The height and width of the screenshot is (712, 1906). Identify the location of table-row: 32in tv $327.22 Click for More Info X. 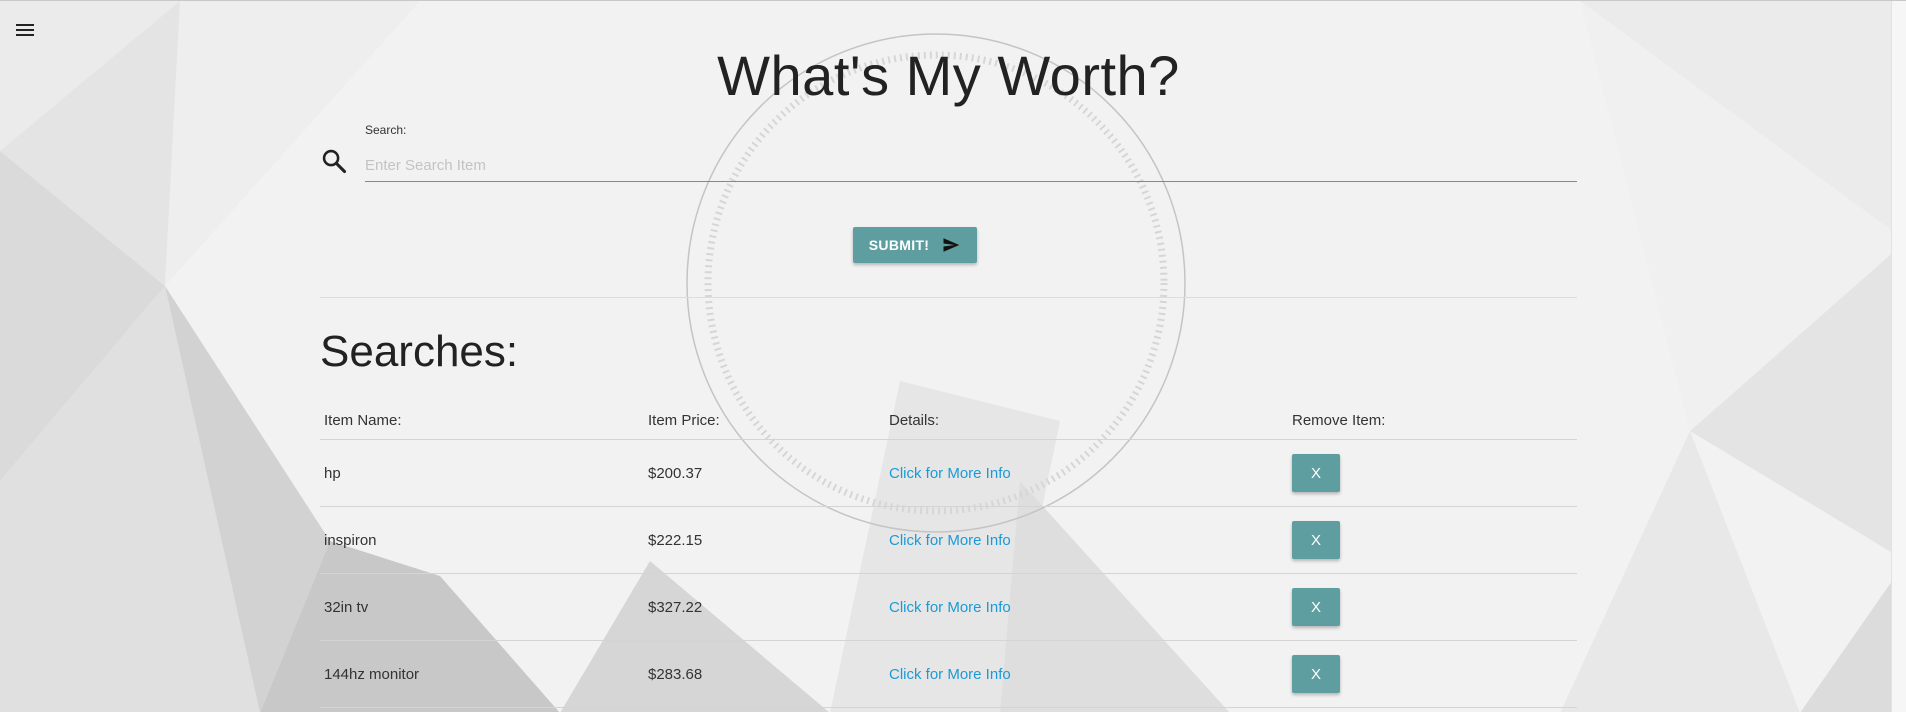
(948, 607).